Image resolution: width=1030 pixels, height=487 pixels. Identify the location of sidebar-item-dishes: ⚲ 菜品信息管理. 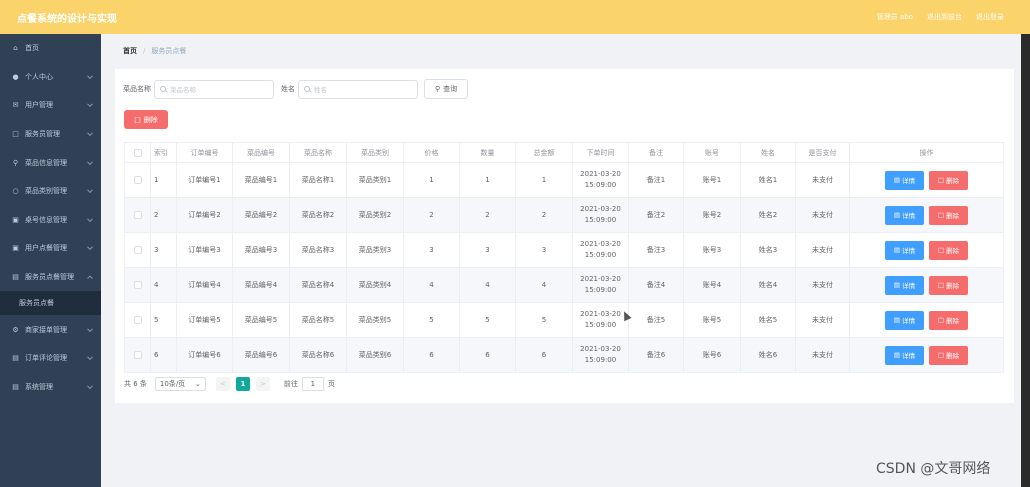
(50, 162).